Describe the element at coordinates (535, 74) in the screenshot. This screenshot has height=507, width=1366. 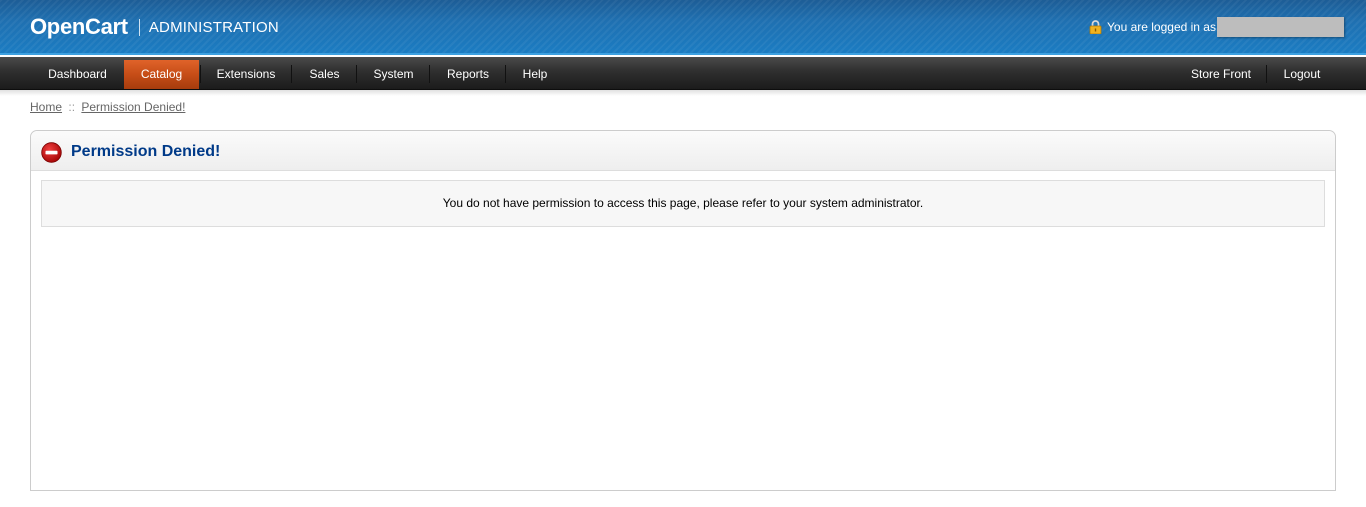
I see `menu-item-help: Help` at that location.